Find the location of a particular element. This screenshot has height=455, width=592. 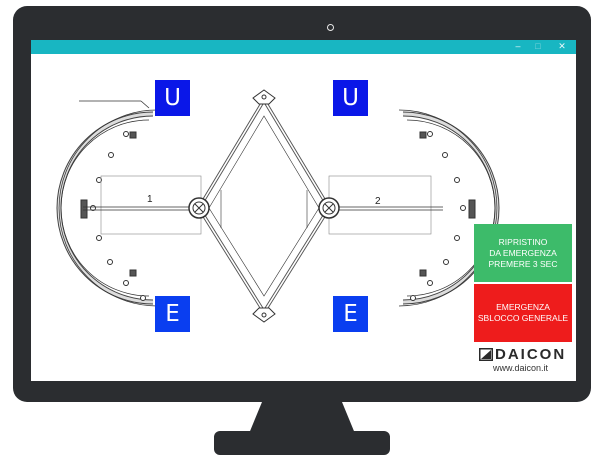

brand-url: www.daicon.it is located at coordinates (520, 368).